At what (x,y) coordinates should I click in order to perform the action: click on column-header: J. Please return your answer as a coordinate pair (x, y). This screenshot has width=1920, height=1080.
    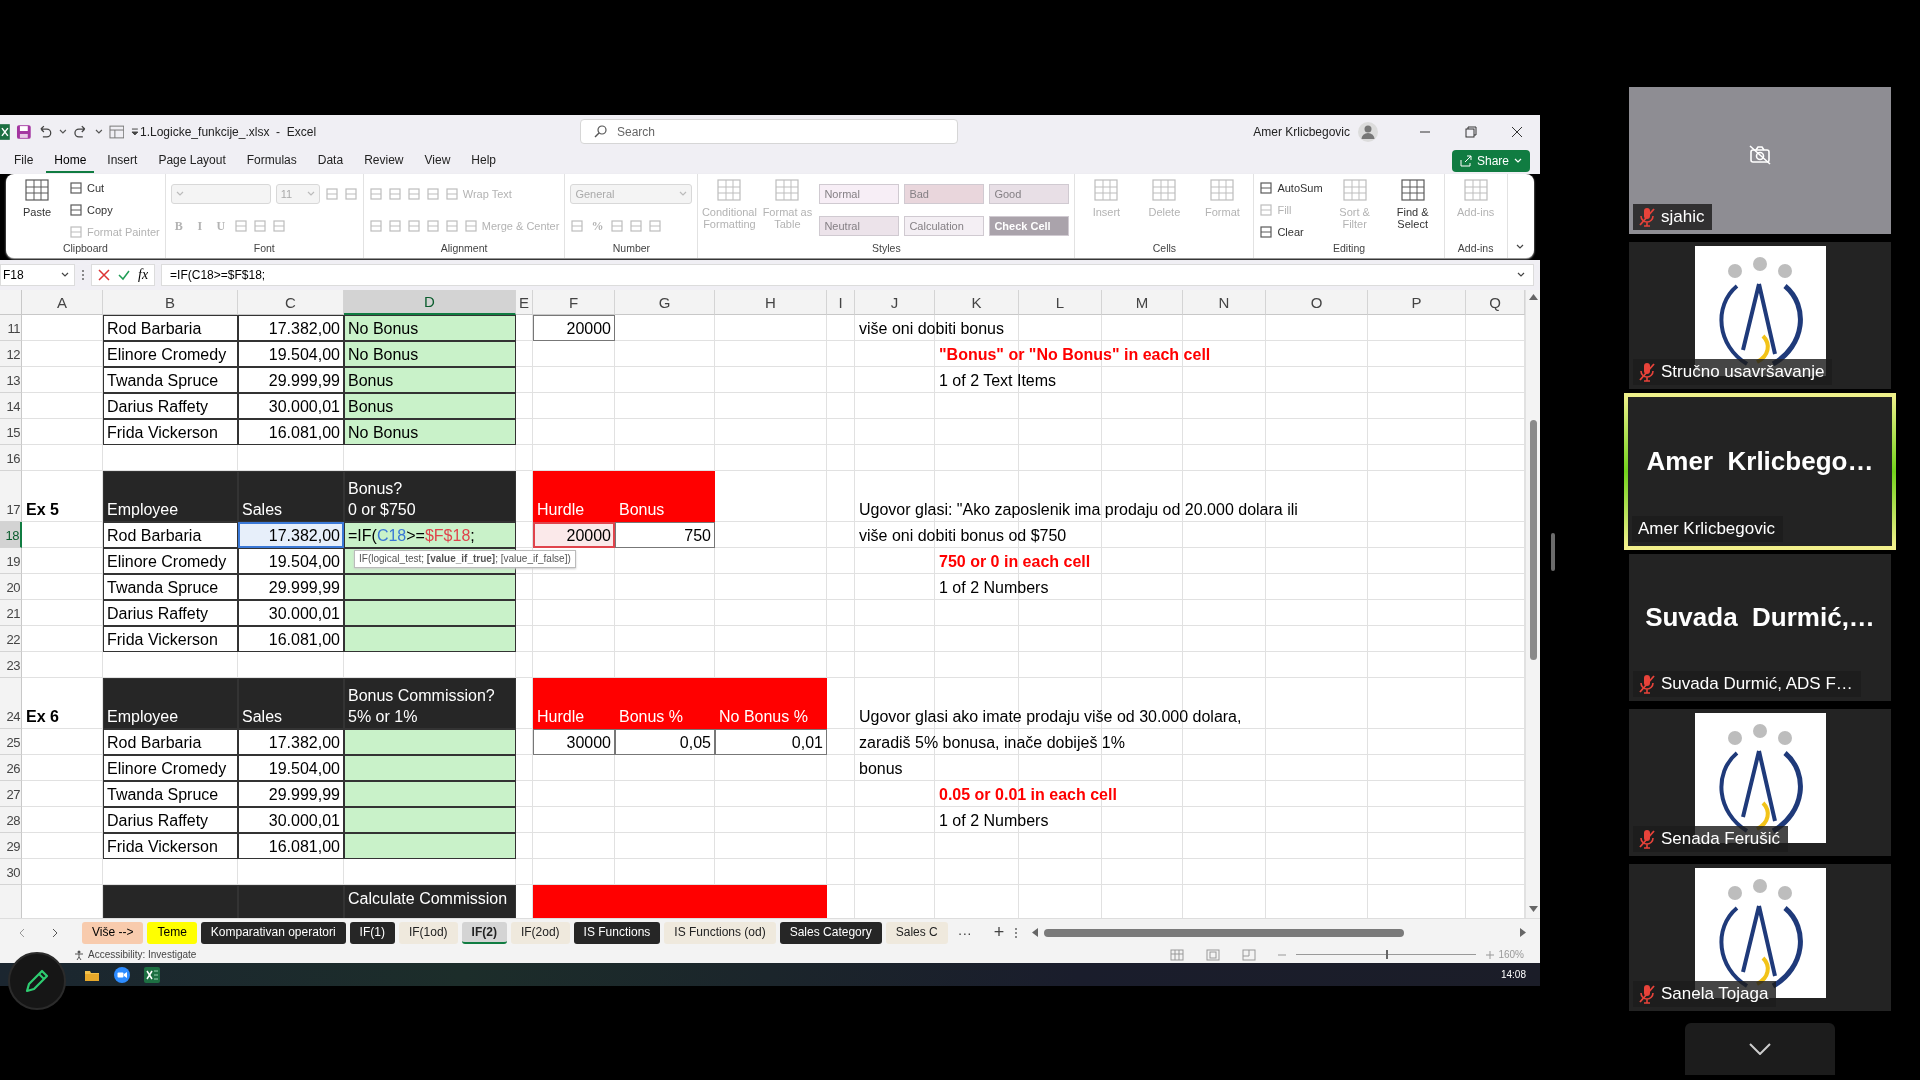
    Looking at the image, I should click on (895, 302).